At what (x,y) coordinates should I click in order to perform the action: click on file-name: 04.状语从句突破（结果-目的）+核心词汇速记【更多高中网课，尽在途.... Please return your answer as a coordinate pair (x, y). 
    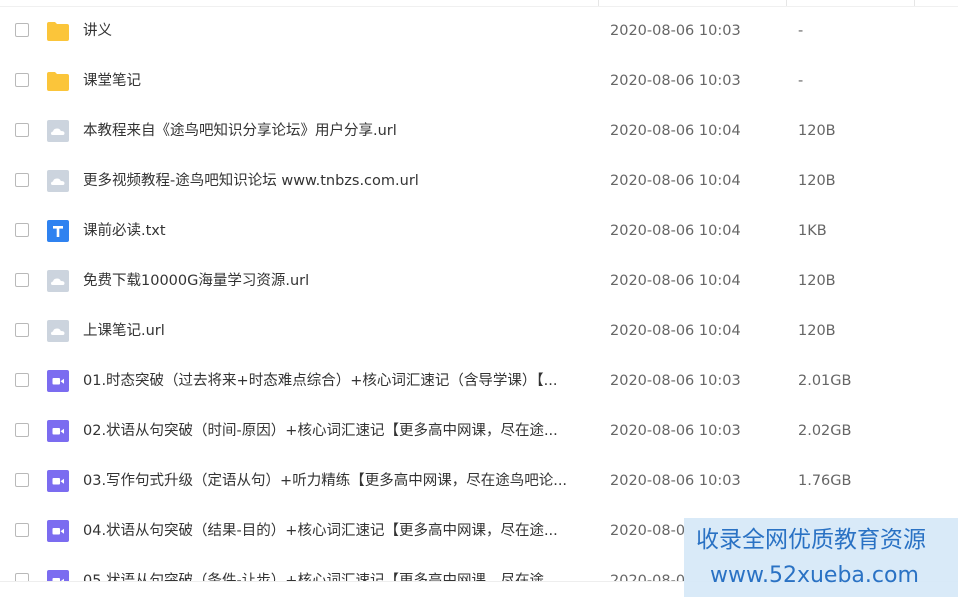
    Looking at the image, I should click on (333, 531).